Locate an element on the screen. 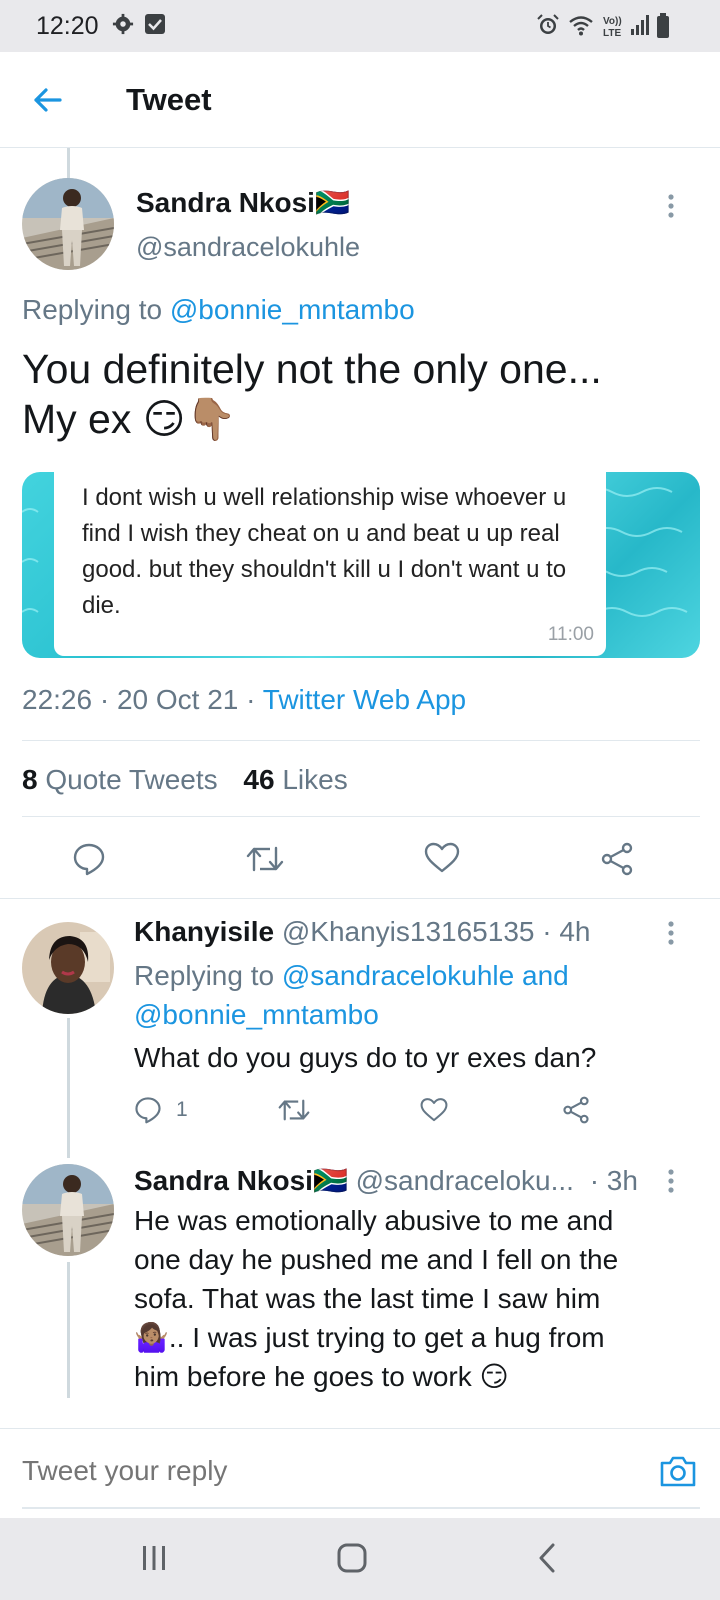  author-handle: @sandracelokuhle is located at coordinates (248, 247).